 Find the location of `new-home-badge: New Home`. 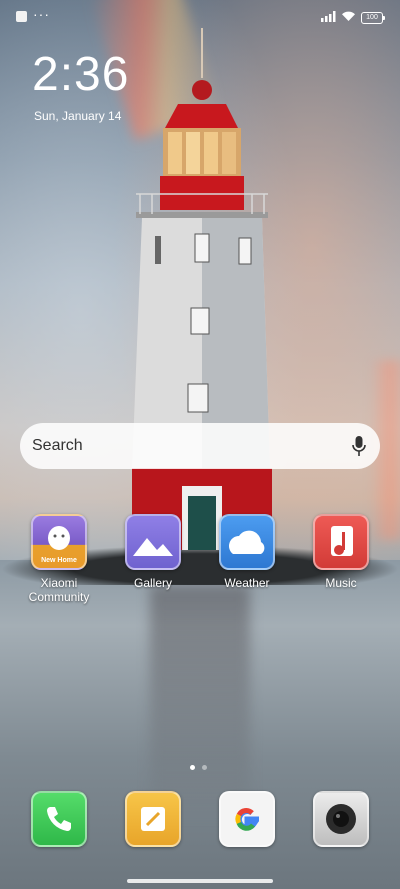

new-home-badge: New Home is located at coordinates (59, 560).